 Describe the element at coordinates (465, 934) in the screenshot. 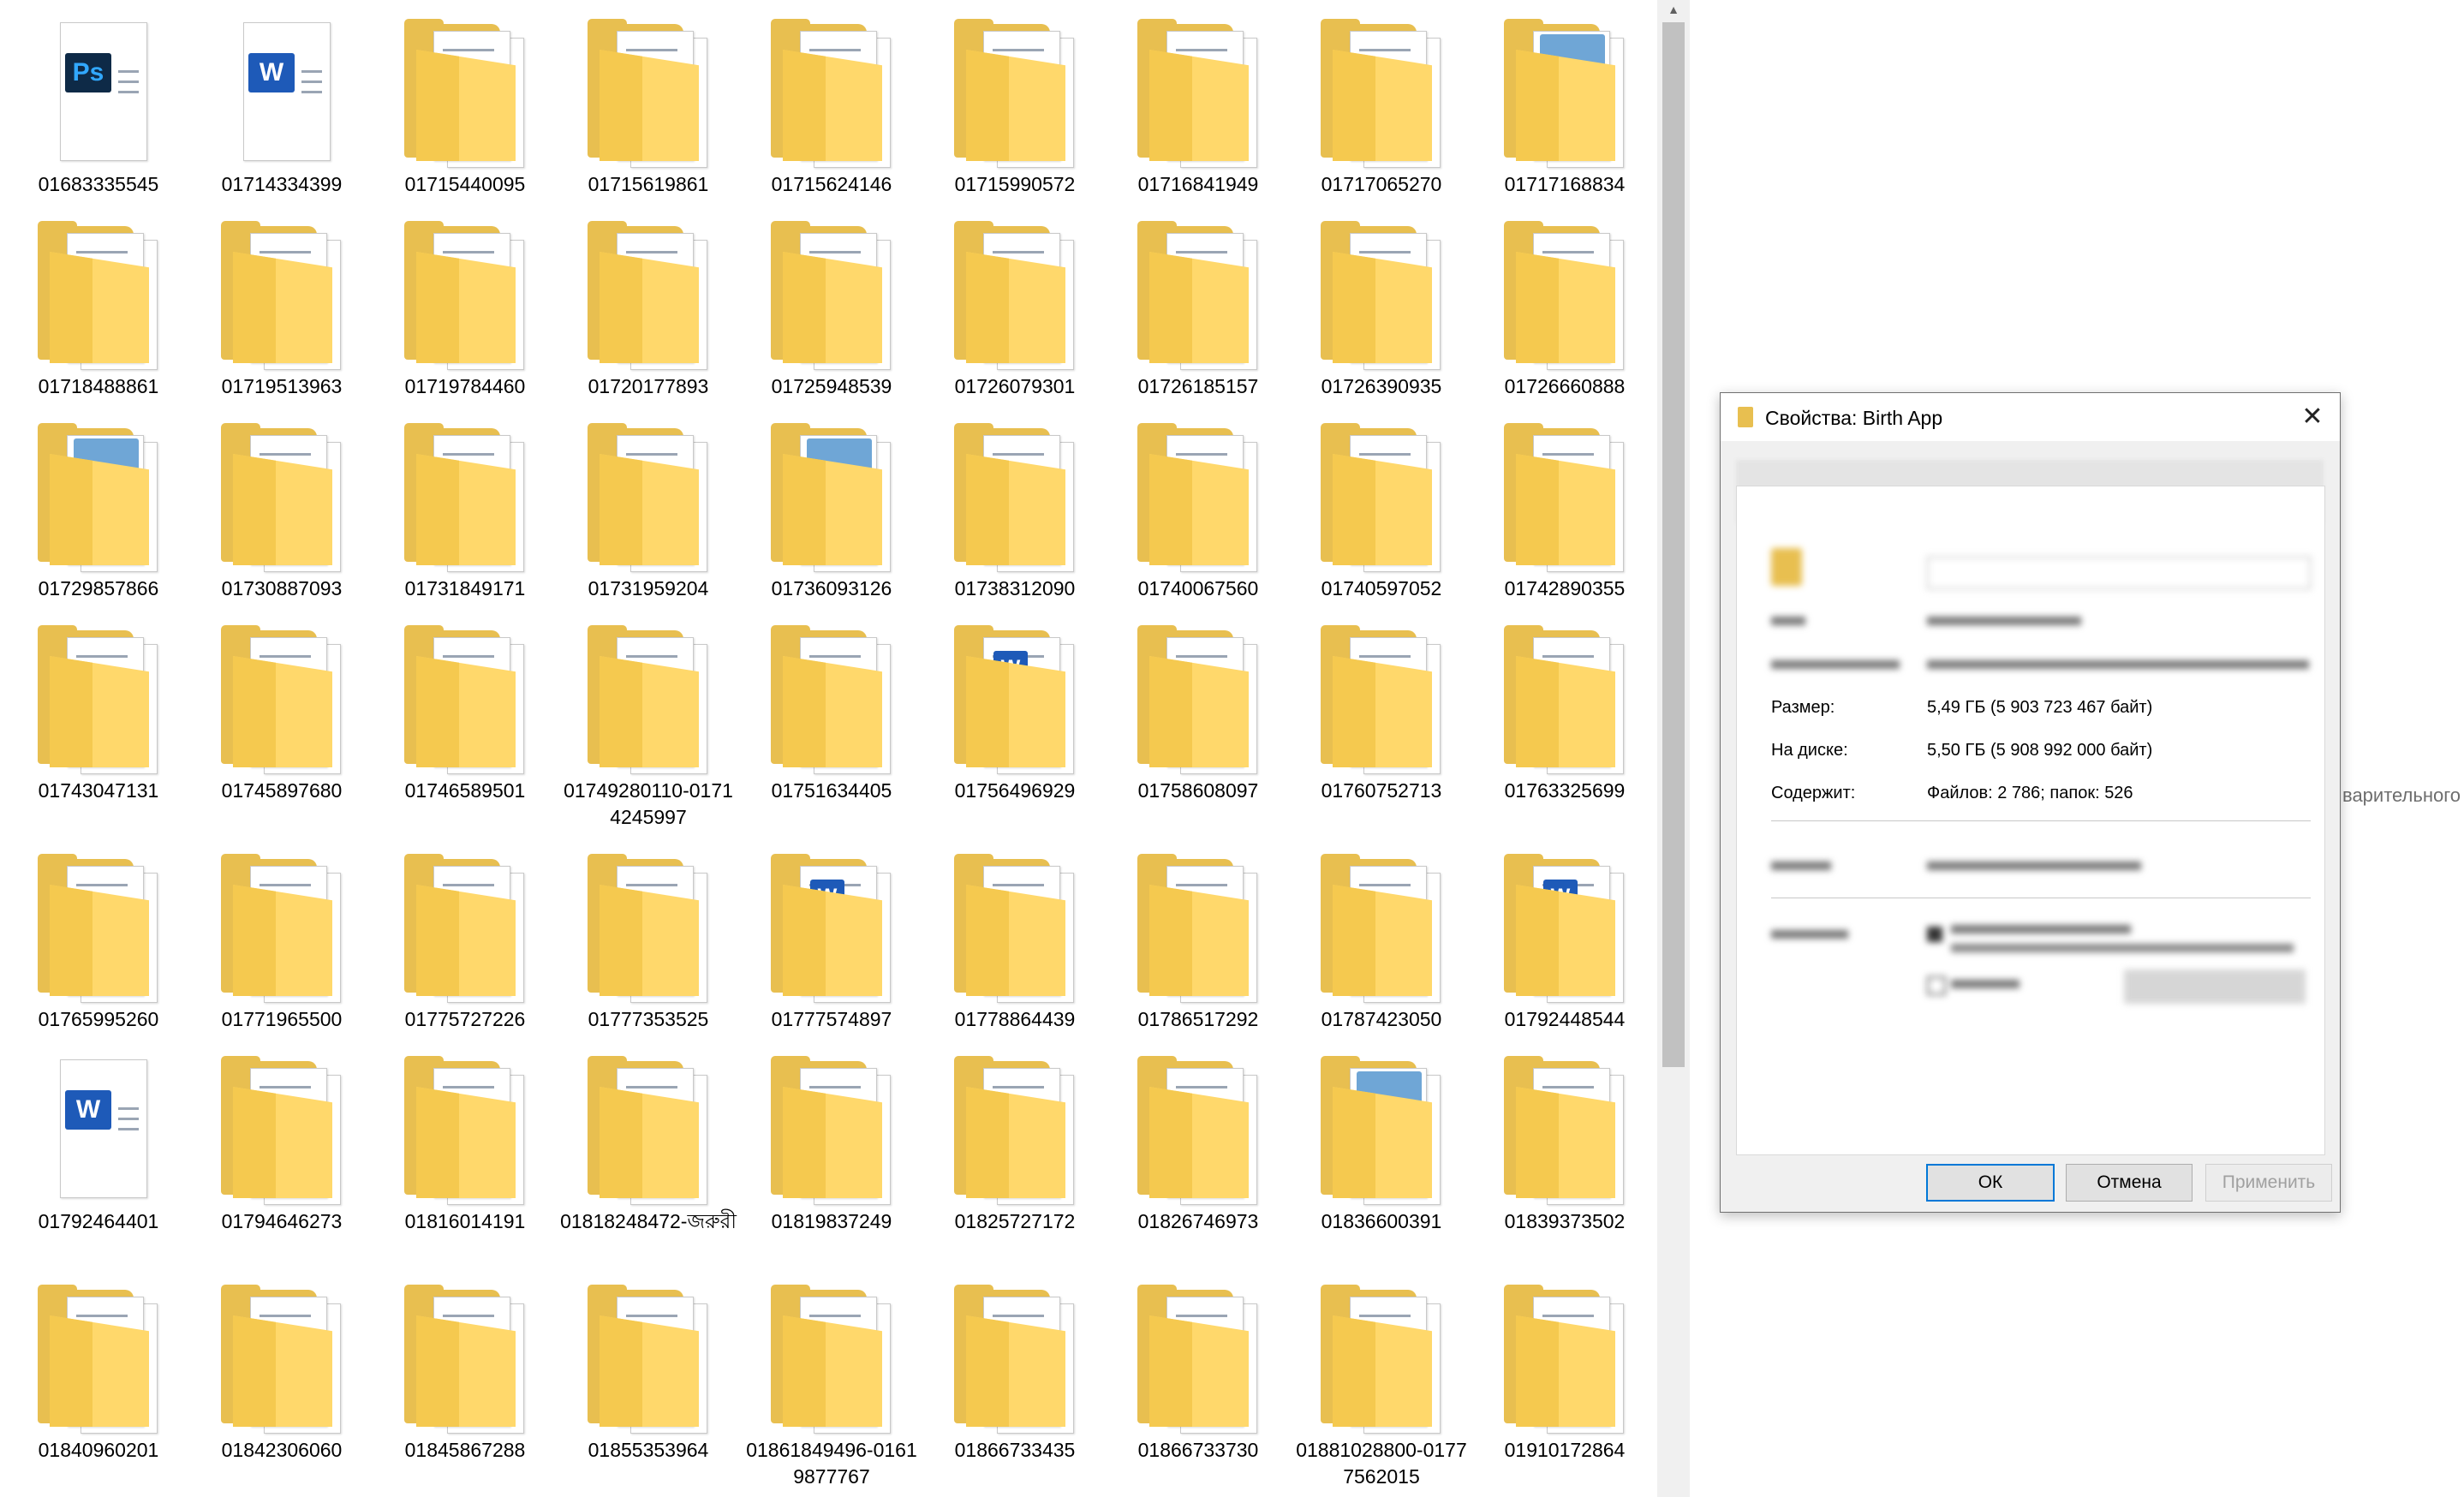

I see `file-item: 01775727226` at that location.